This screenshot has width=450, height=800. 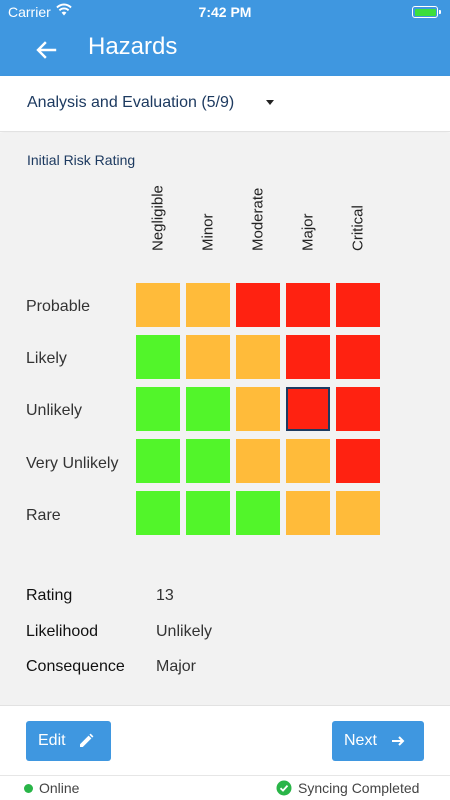 I want to click on risk-cell-very-unlikely-critical, so click(x=358, y=461).